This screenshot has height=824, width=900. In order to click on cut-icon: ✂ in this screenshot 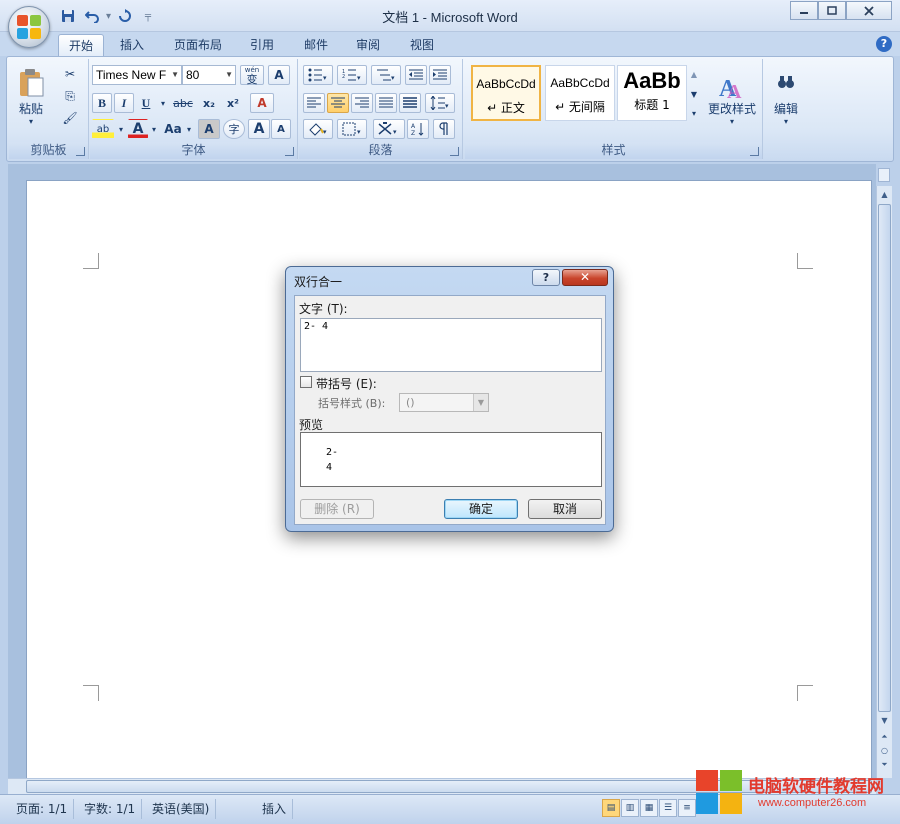, I will do `click(70, 74)`.